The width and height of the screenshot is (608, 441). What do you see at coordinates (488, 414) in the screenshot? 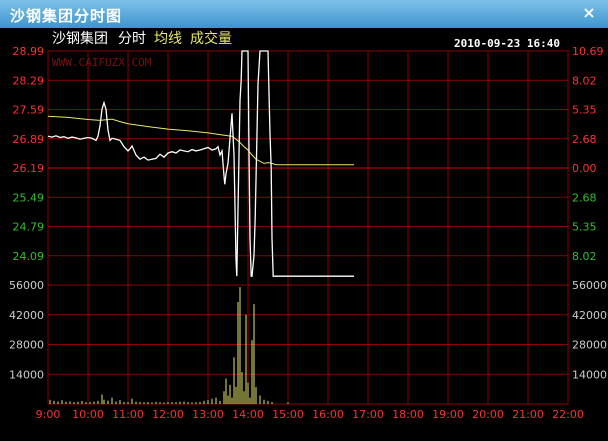
I see `time-tick-label: 20:00` at bounding box center [488, 414].